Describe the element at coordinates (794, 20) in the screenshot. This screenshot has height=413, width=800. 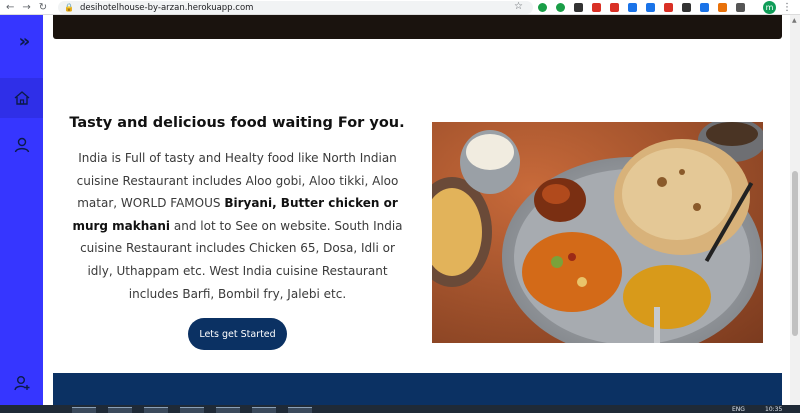
I see `scroll-up-icon: ▲` at that location.